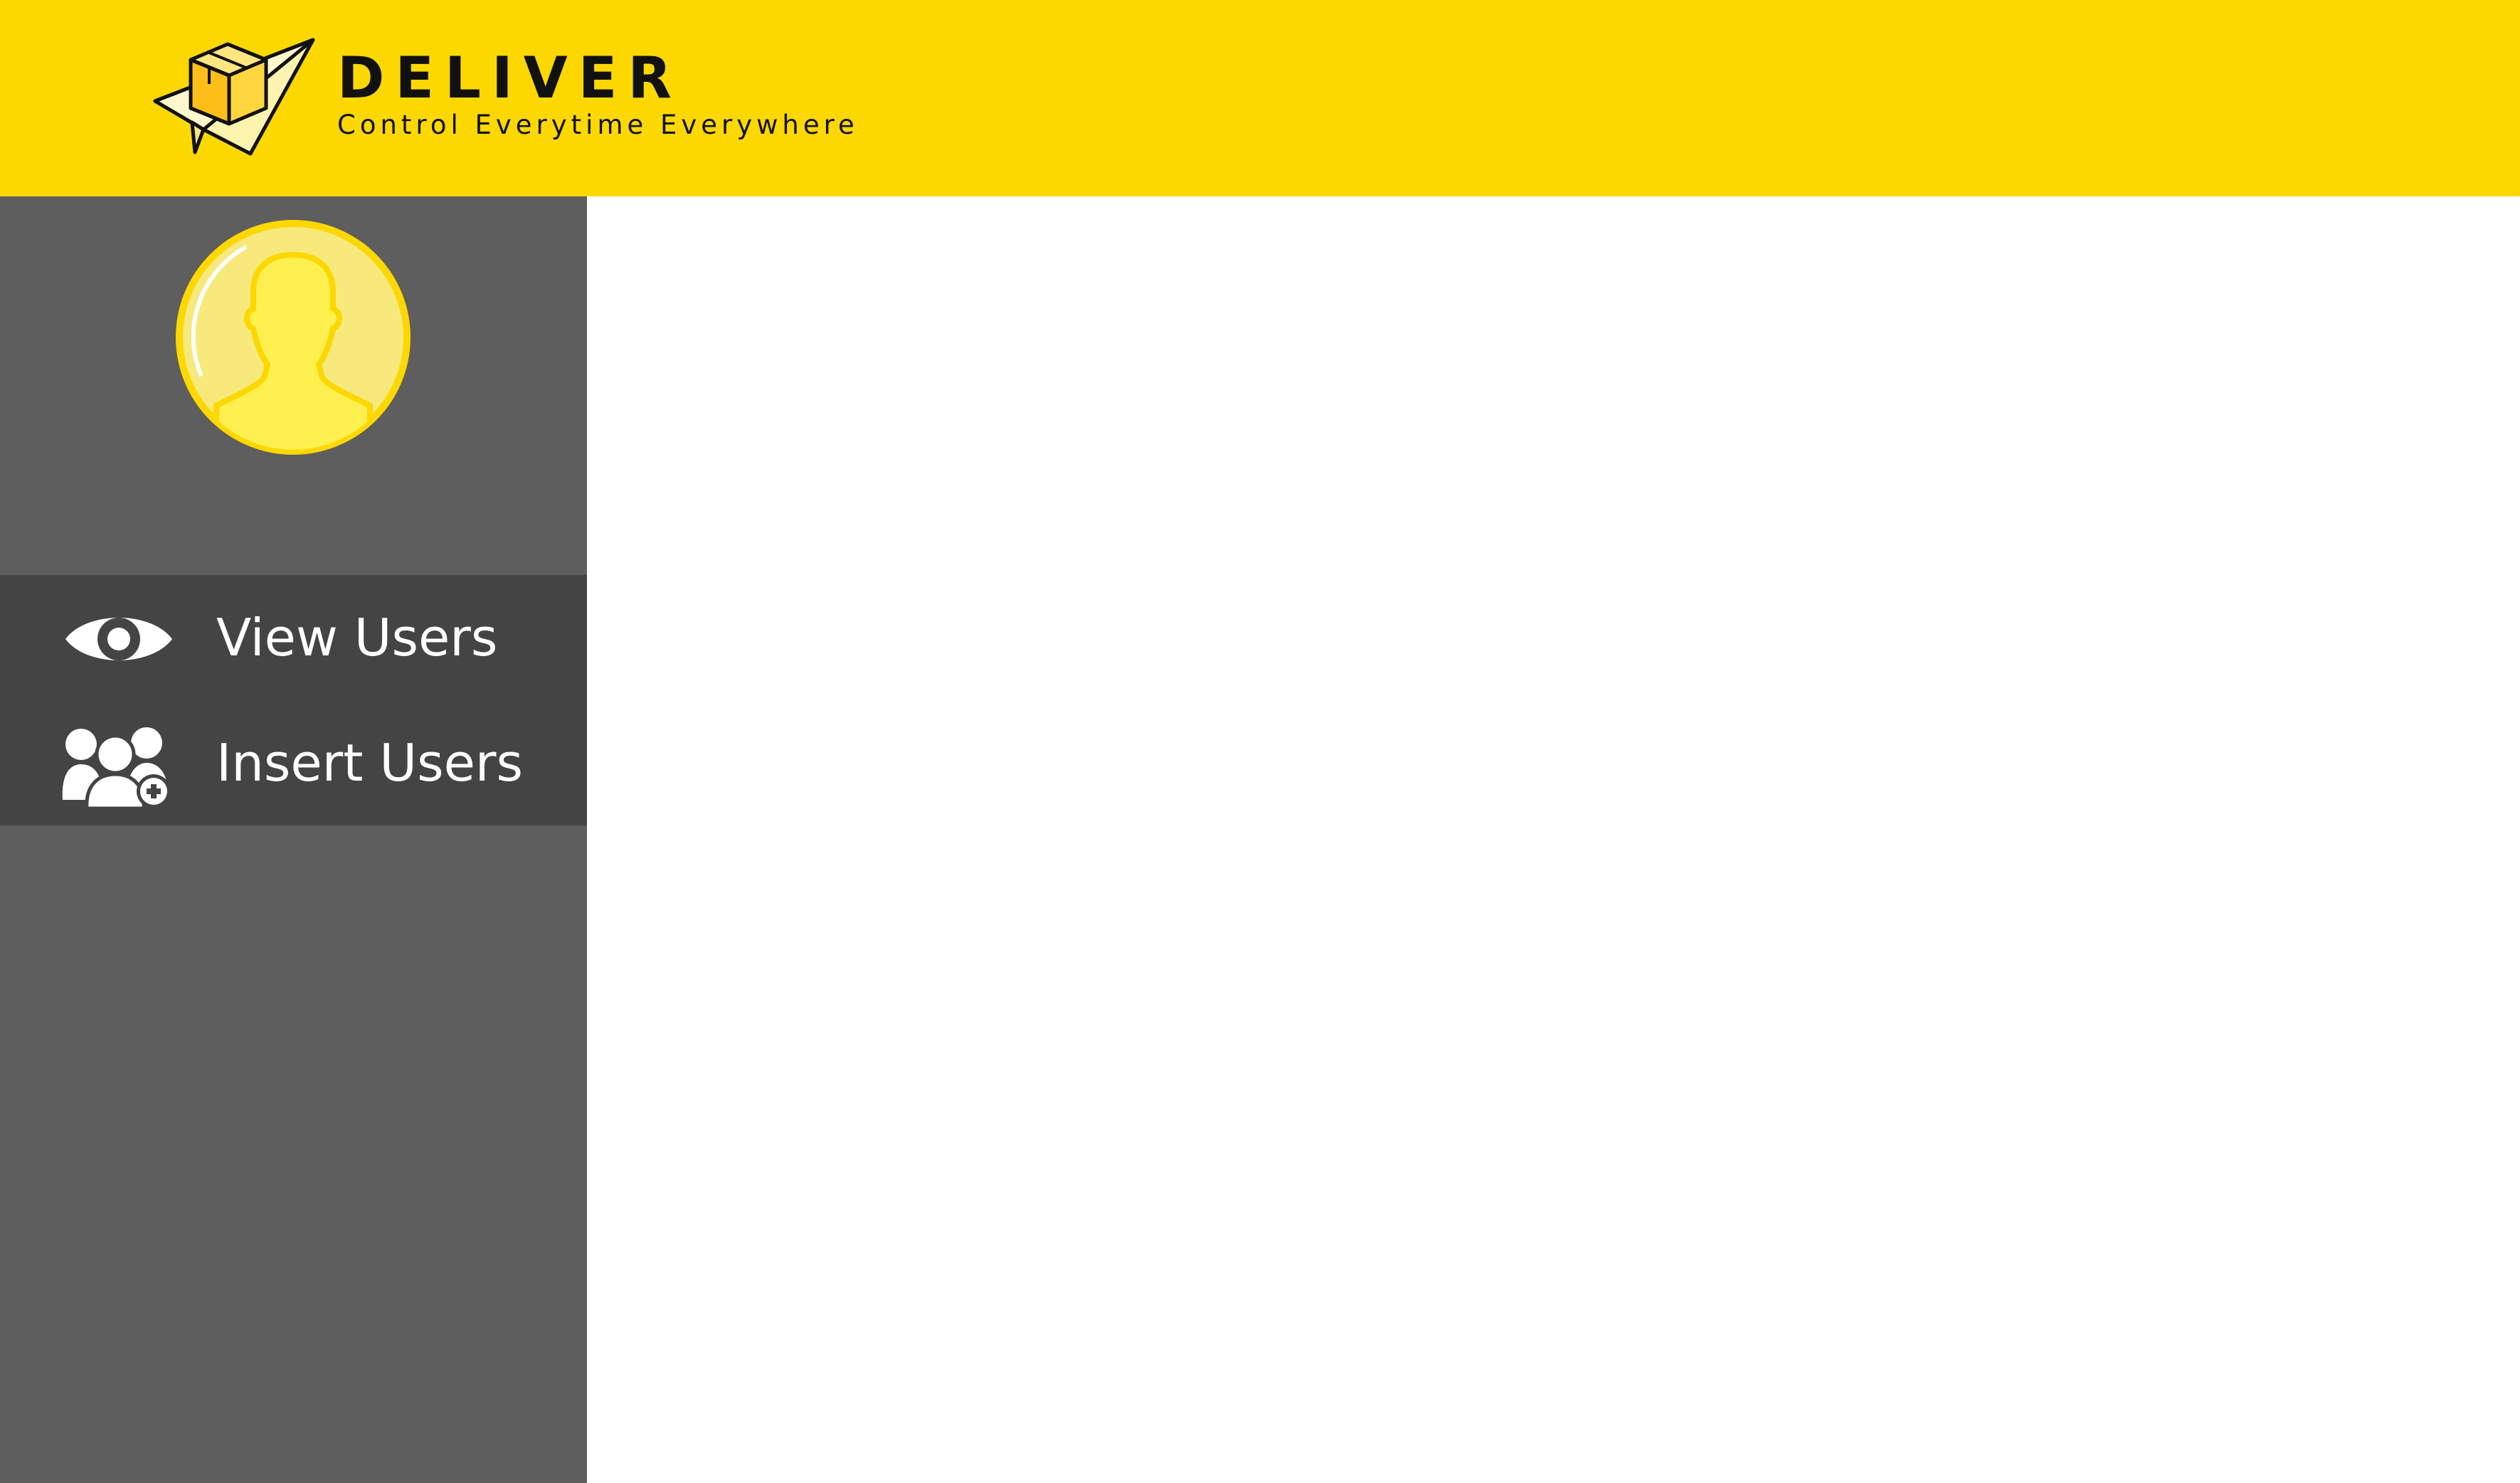  I want to click on sidebar-nav: View Users Insert Users, so click(293, 700).